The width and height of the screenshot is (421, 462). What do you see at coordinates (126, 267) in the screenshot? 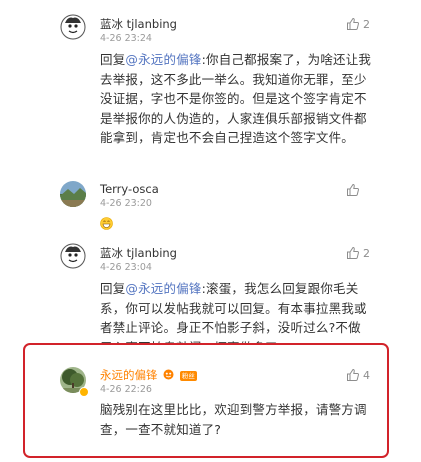
I see `timestamp: 4-26 23:04` at bounding box center [126, 267].